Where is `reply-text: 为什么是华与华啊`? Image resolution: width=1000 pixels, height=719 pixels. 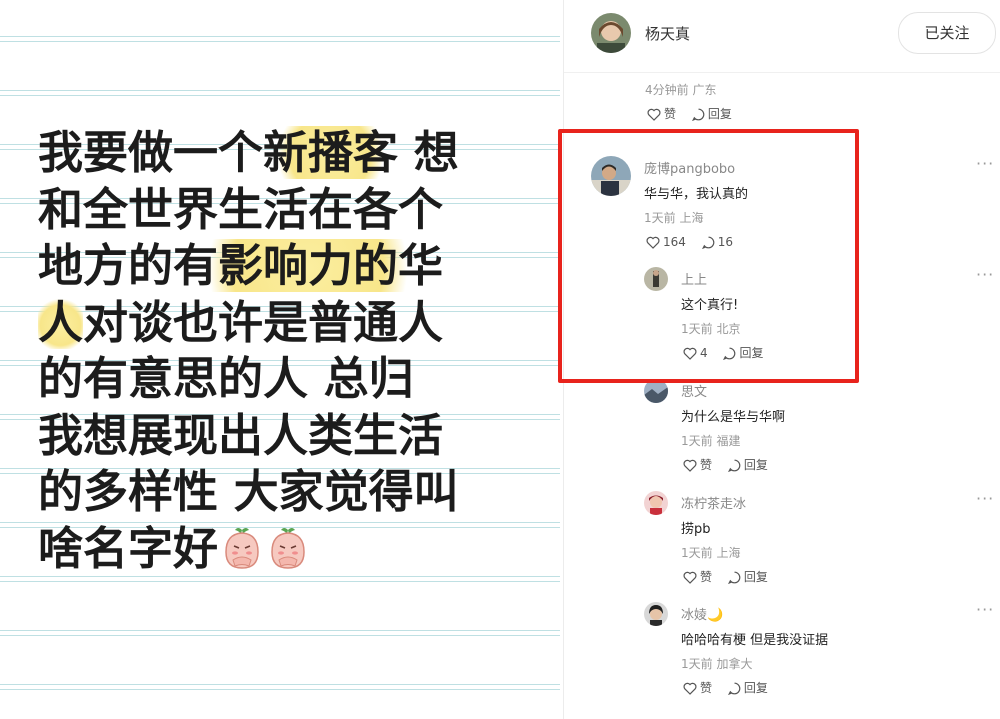
reply-text: 为什么是华与华啊 is located at coordinates (733, 417).